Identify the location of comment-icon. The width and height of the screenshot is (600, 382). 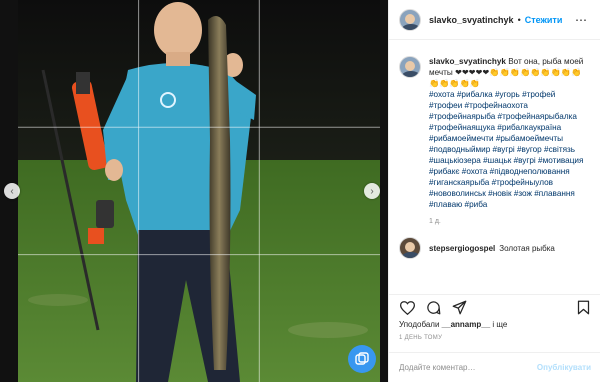
(433, 308).